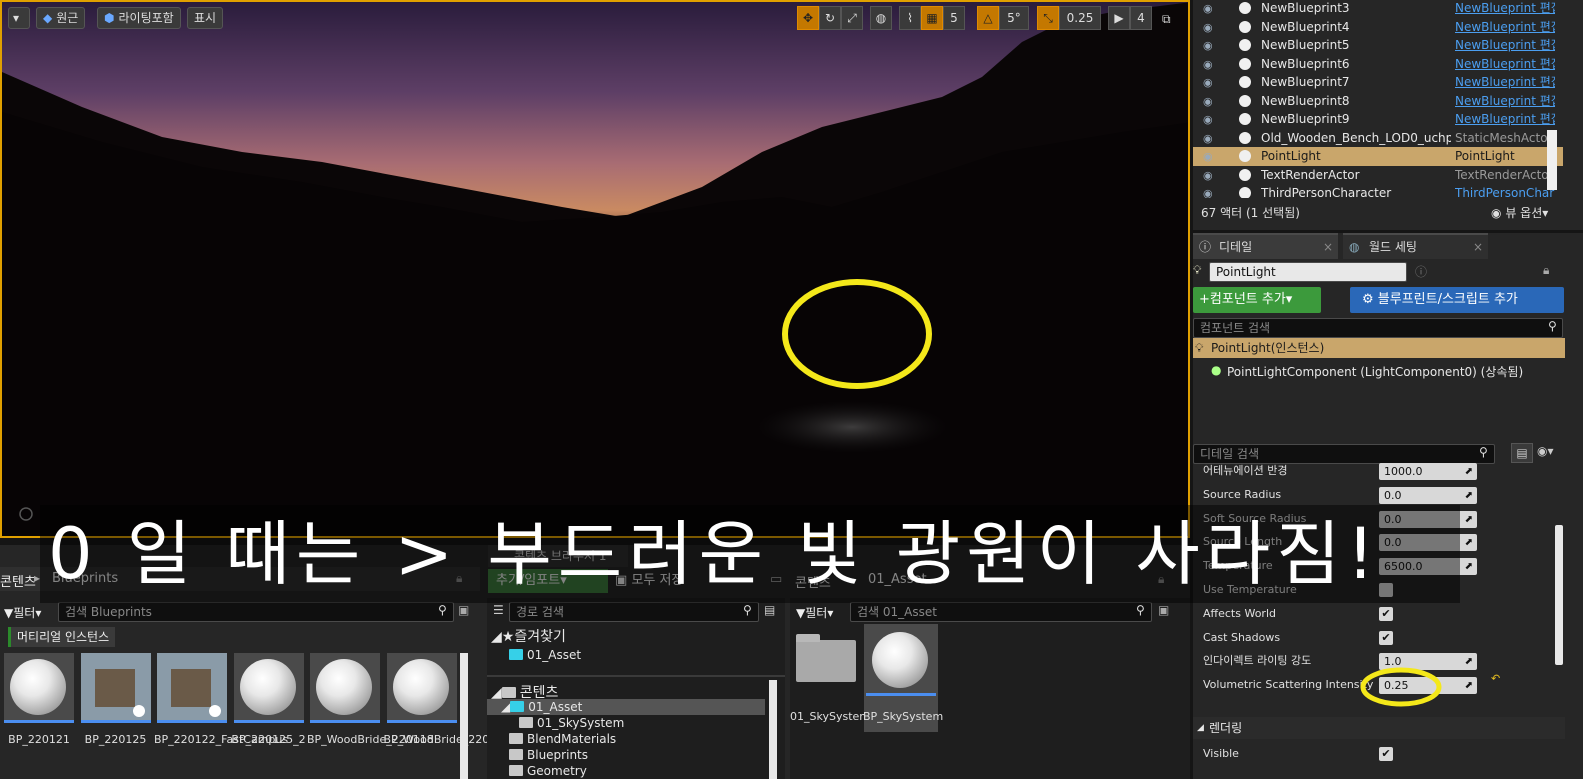 Image resolution: width=1583 pixels, height=779 pixels. Describe the element at coordinates (1014, 18) in the screenshot. I see `rotation-snap-value: 5°` at that location.